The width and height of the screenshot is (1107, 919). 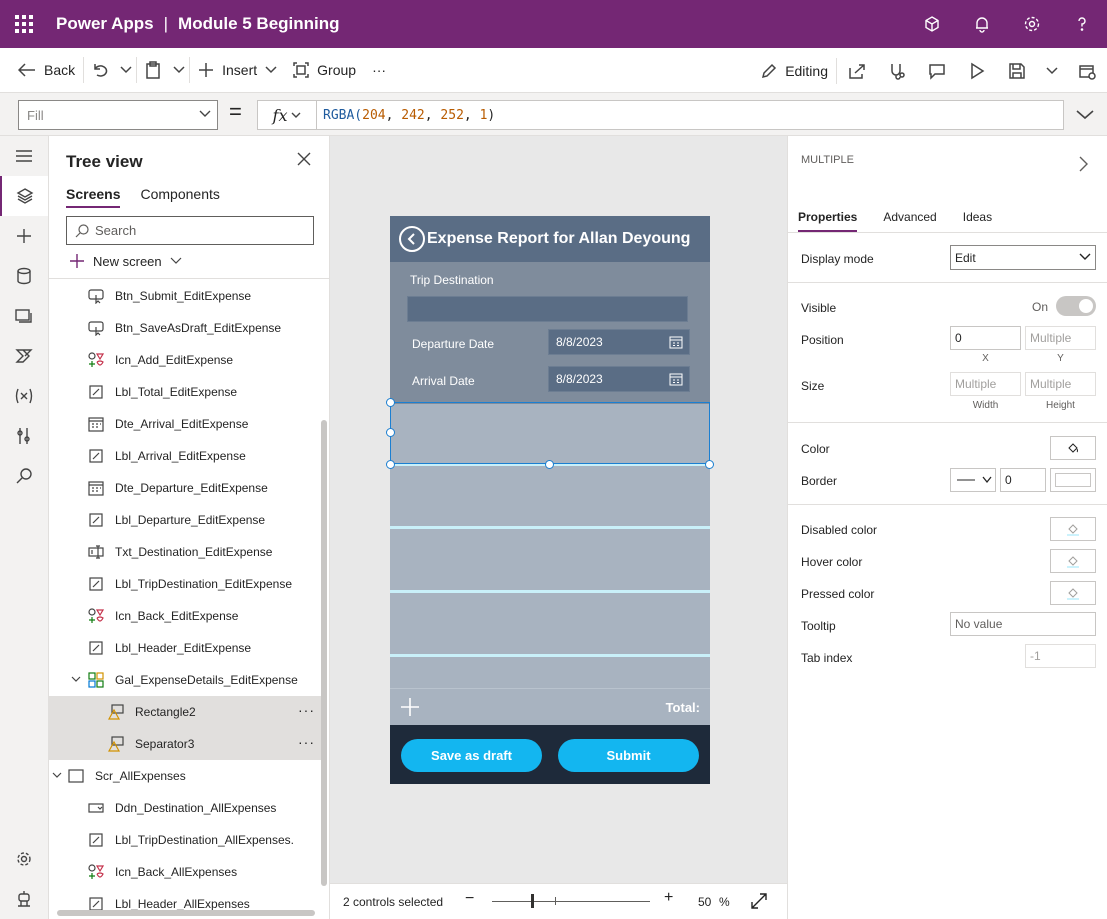 I want to click on tree-node: Lbl_TripDestination_EditExpense, so click(x=185, y=584).